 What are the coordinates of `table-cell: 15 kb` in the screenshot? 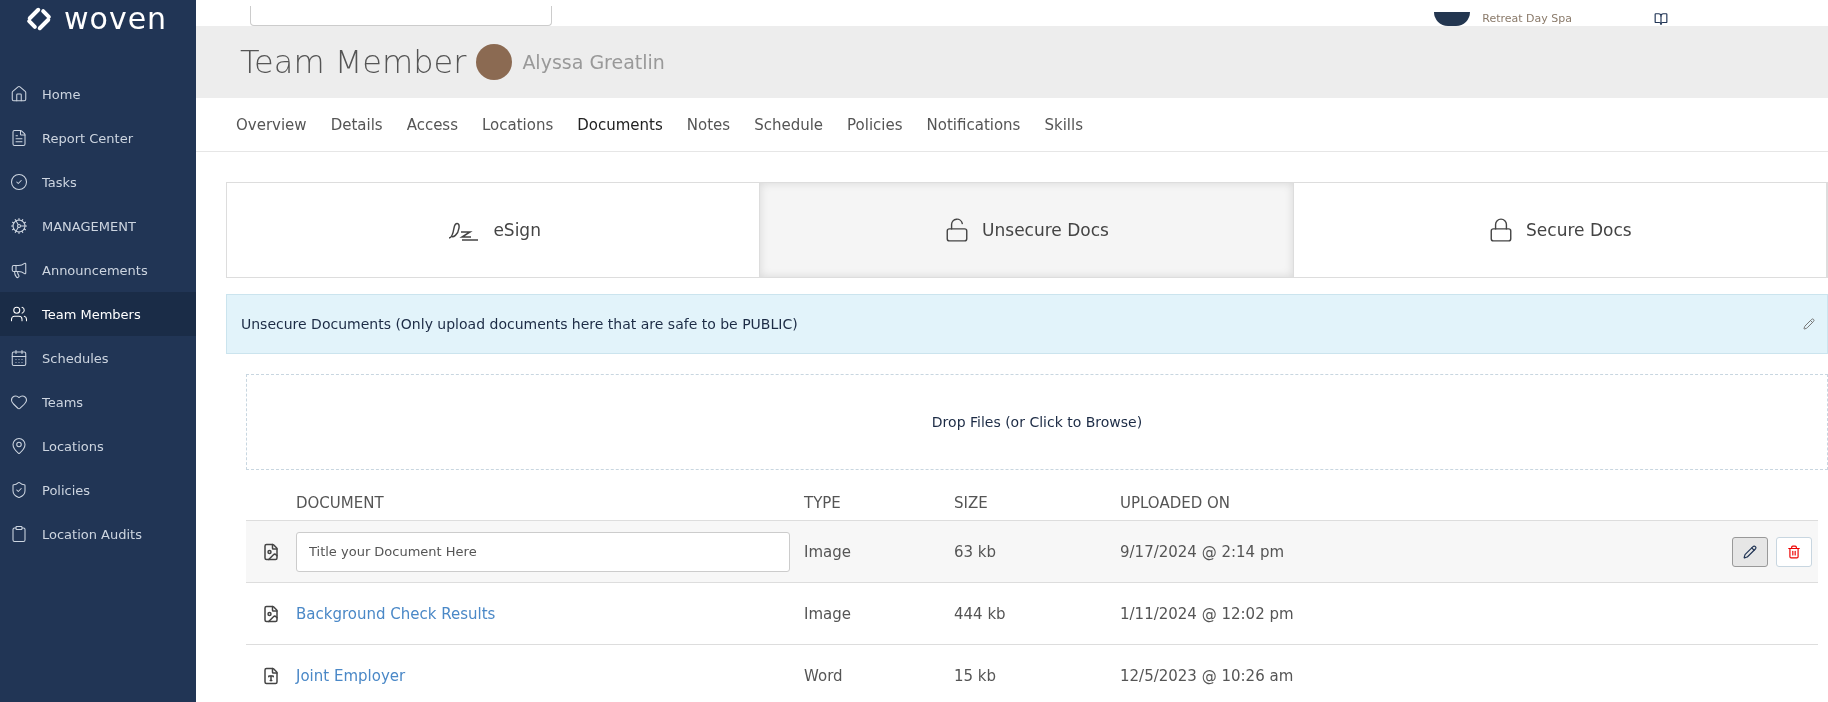 It's located at (975, 675).